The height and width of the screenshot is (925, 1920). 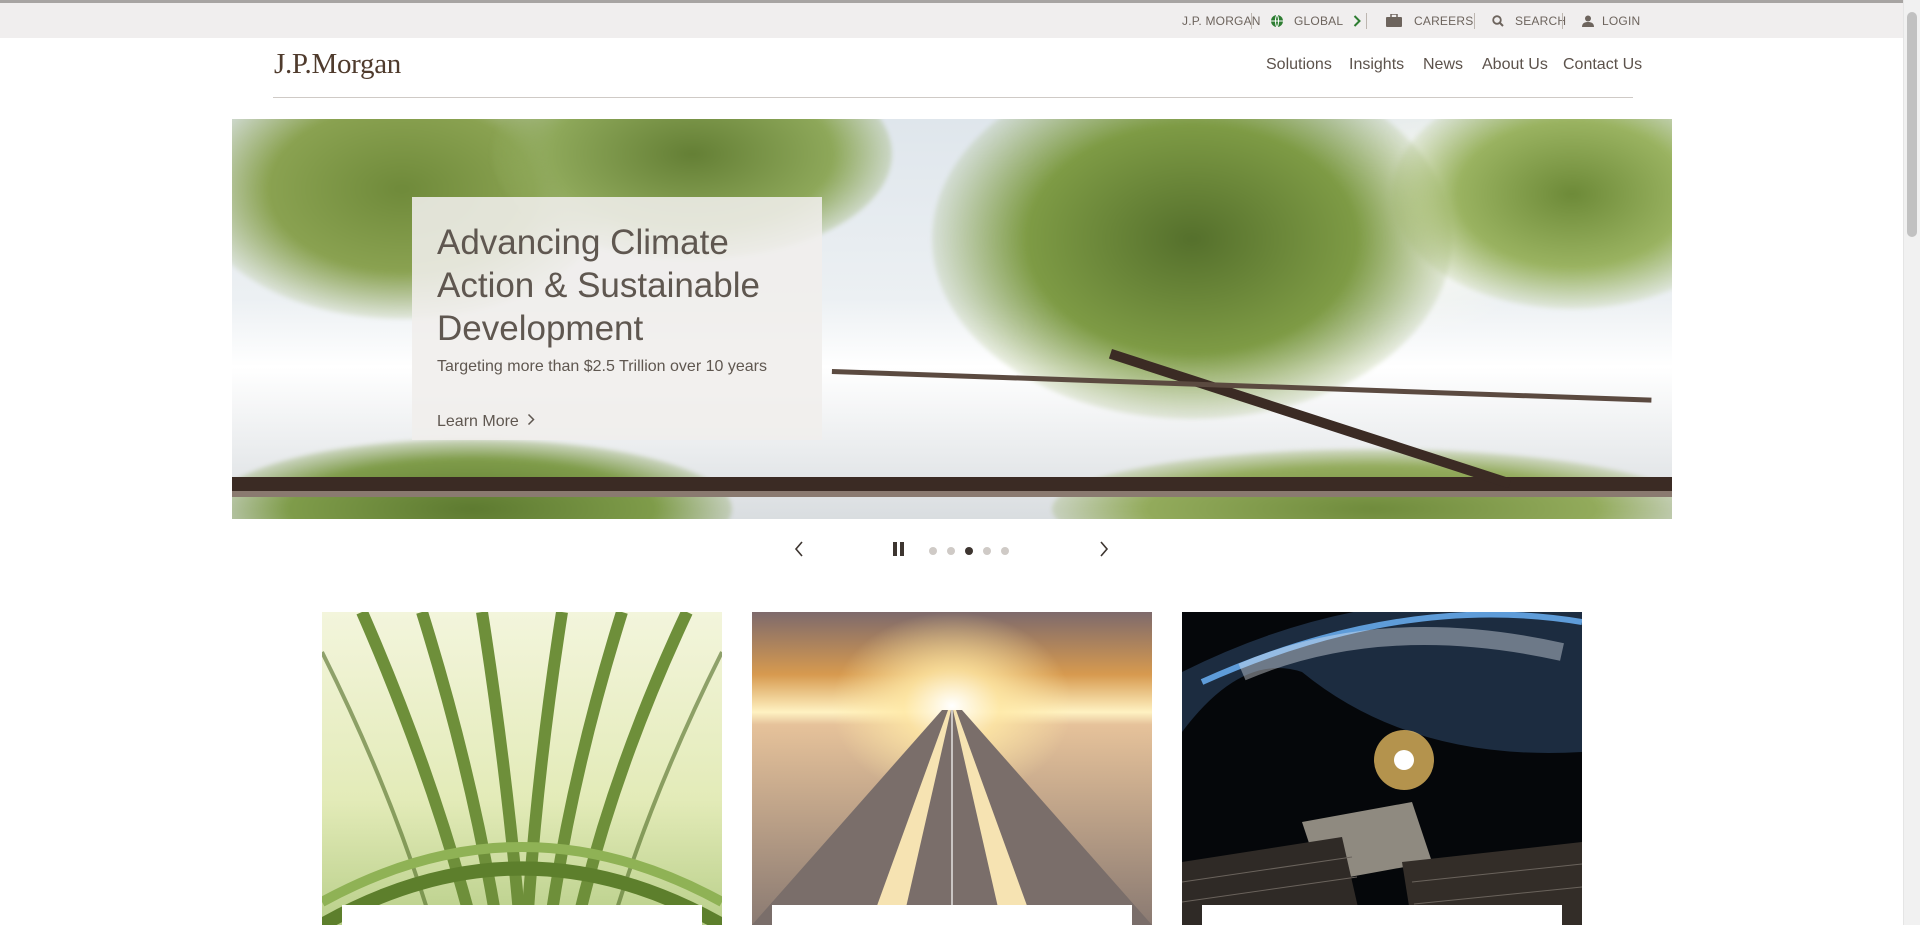 I want to click on search-icon, so click(x=1498, y=20).